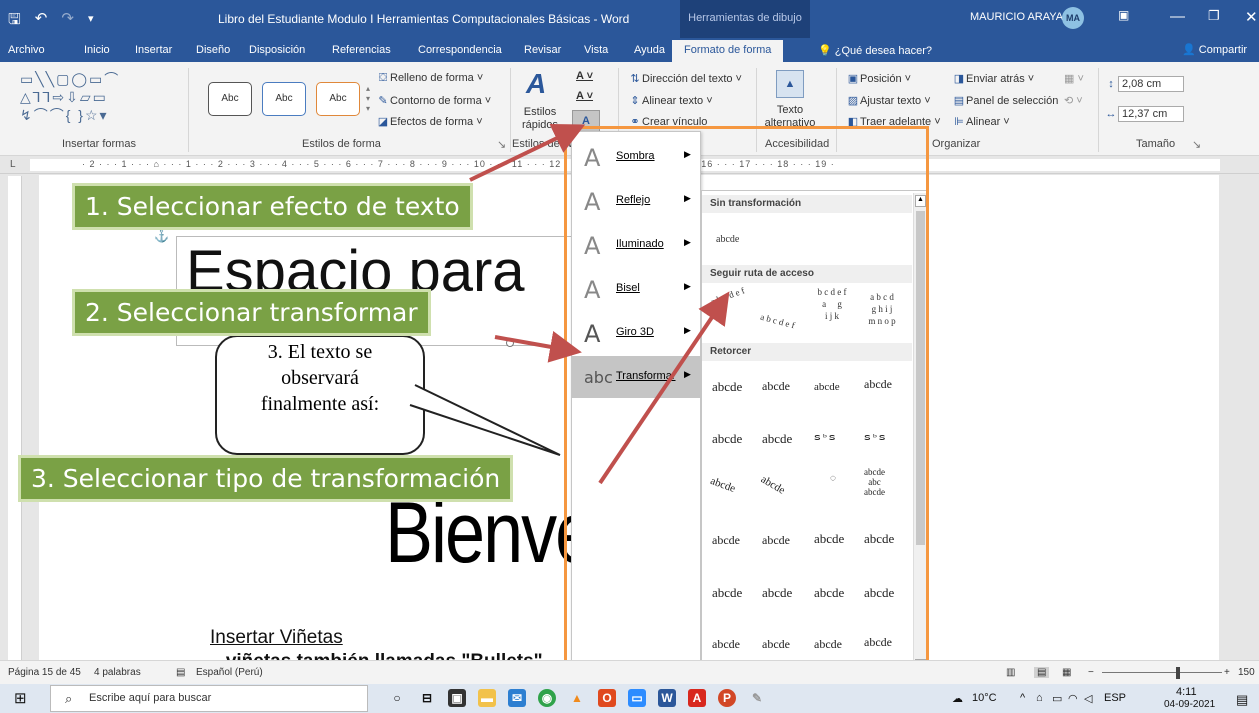 This screenshot has height=713, width=1259. Describe the element at coordinates (637, 698) in the screenshot. I see `zoom-app-icon: ▭` at that location.